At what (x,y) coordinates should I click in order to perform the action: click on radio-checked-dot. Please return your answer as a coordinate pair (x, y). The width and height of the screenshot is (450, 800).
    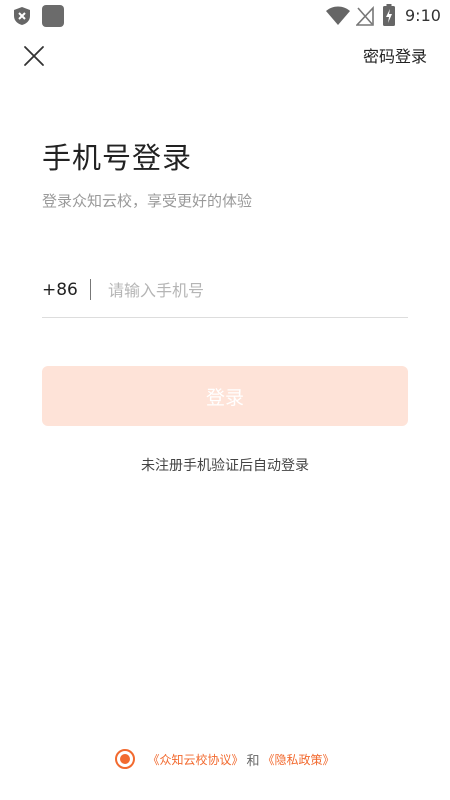
    Looking at the image, I should click on (125, 759).